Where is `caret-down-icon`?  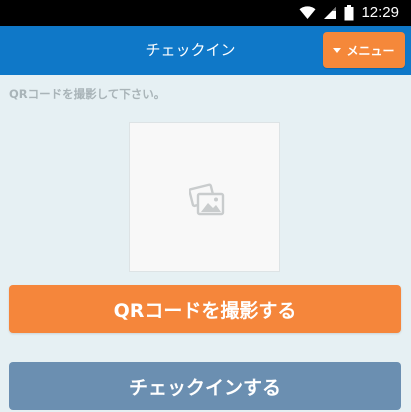 caret-down-icon is located at coordinates (337, 50).